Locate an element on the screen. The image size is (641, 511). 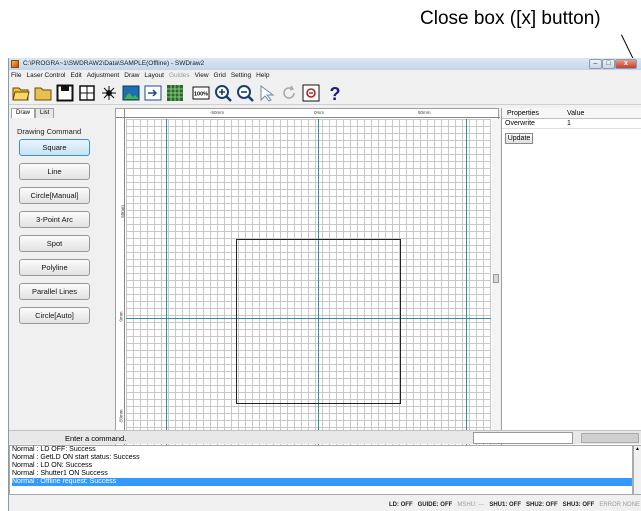
zoom-in-icon is located at coordinates (223, 93).